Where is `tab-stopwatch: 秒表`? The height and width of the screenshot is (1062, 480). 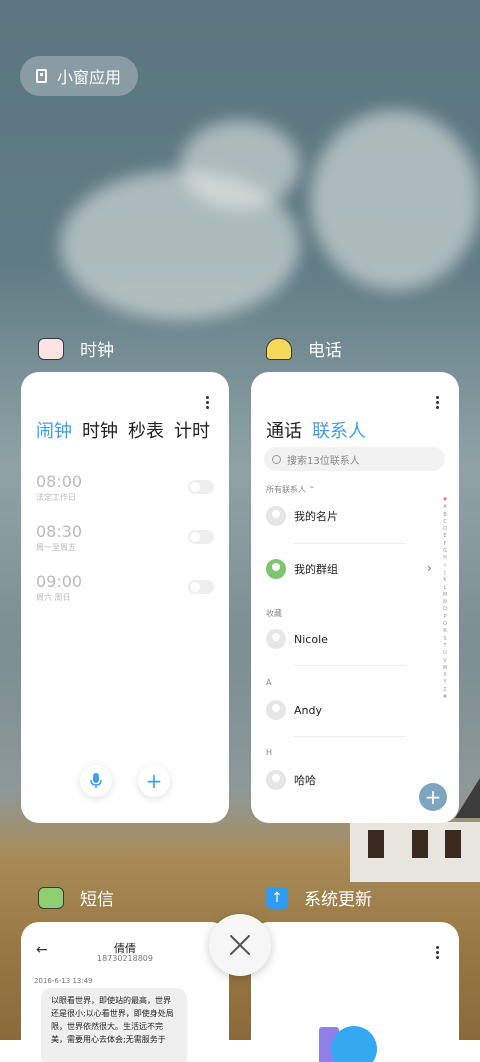
tab-stopwatch: 秒表 is located at coordinates (146, 430).